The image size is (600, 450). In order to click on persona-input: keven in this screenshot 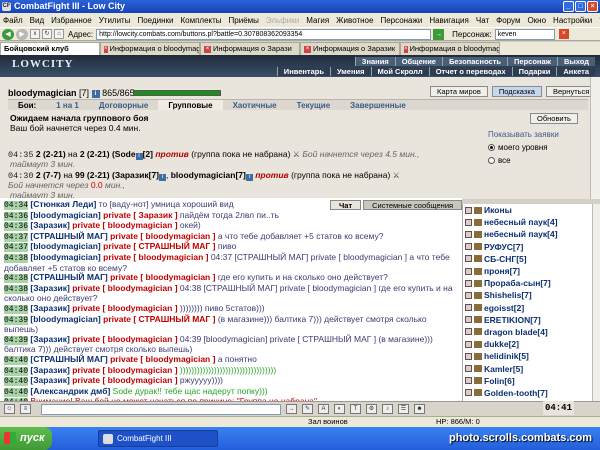, I will do `click(524, 34)`.